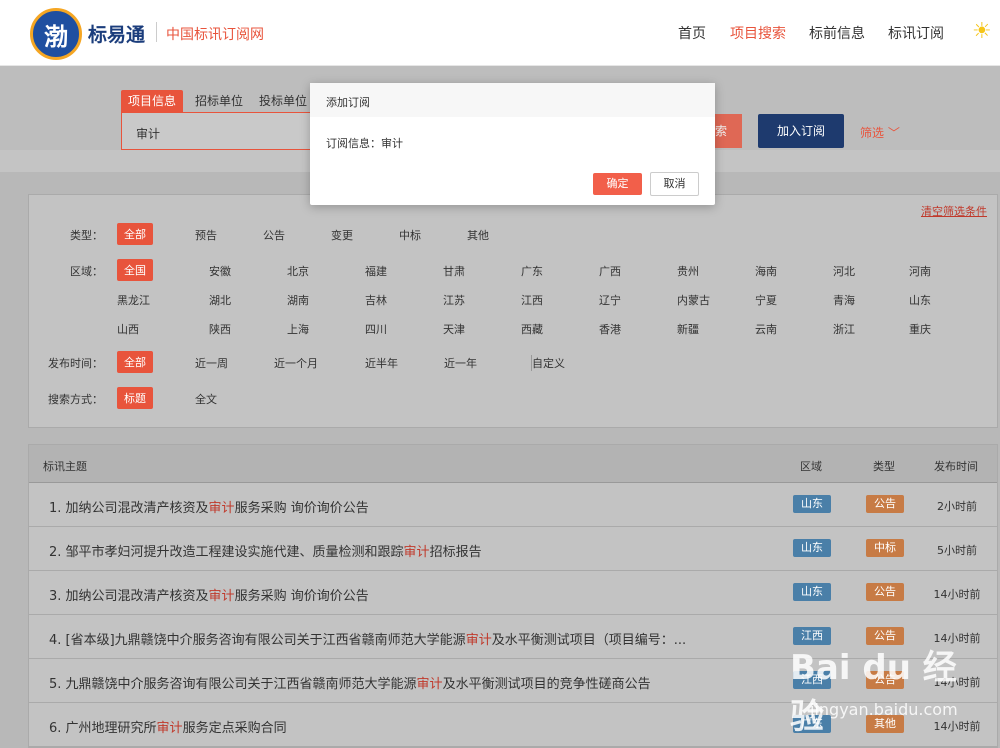 The height and width of the screenshot is (748, 1000). I want to click on region-option: 吉林, so click(376, 300).